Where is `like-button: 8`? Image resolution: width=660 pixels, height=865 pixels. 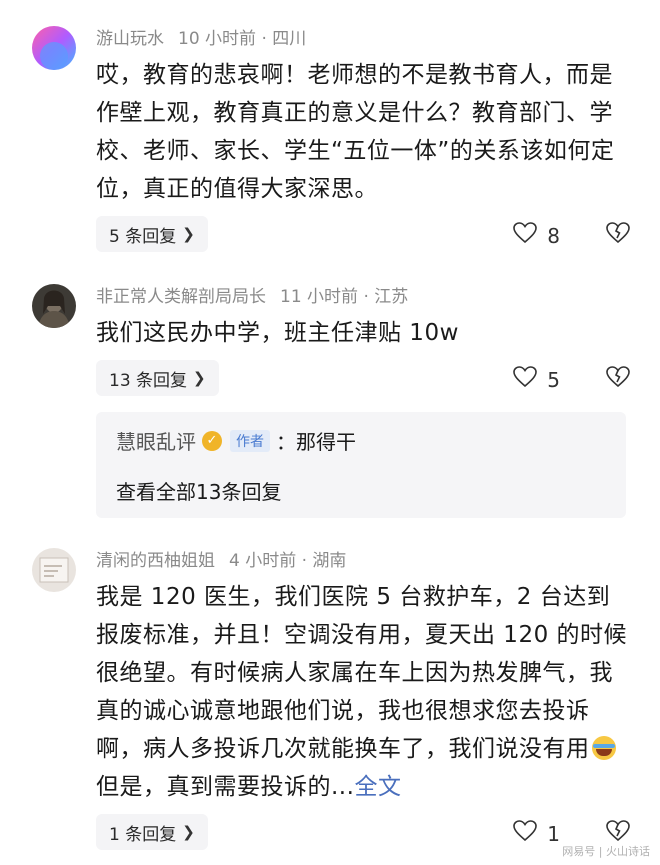
like-button: 8 is located at coordinates (536, 235).